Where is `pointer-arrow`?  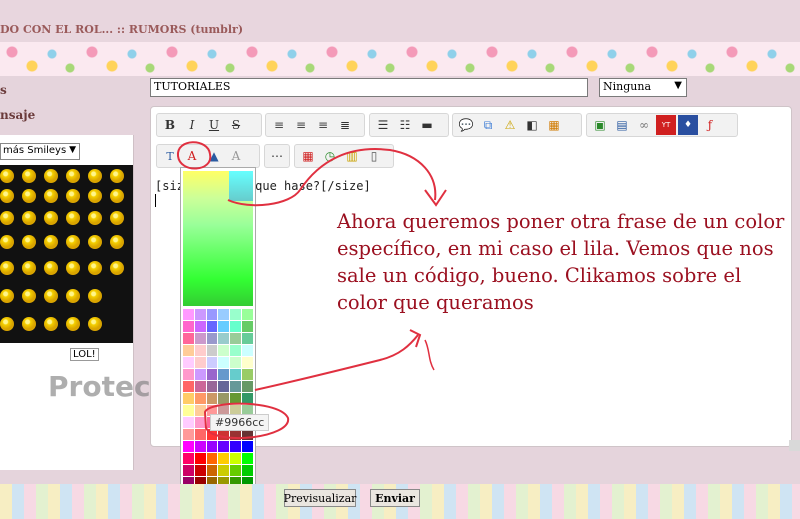
pointer-arrow is located at coordinates (336, 362).